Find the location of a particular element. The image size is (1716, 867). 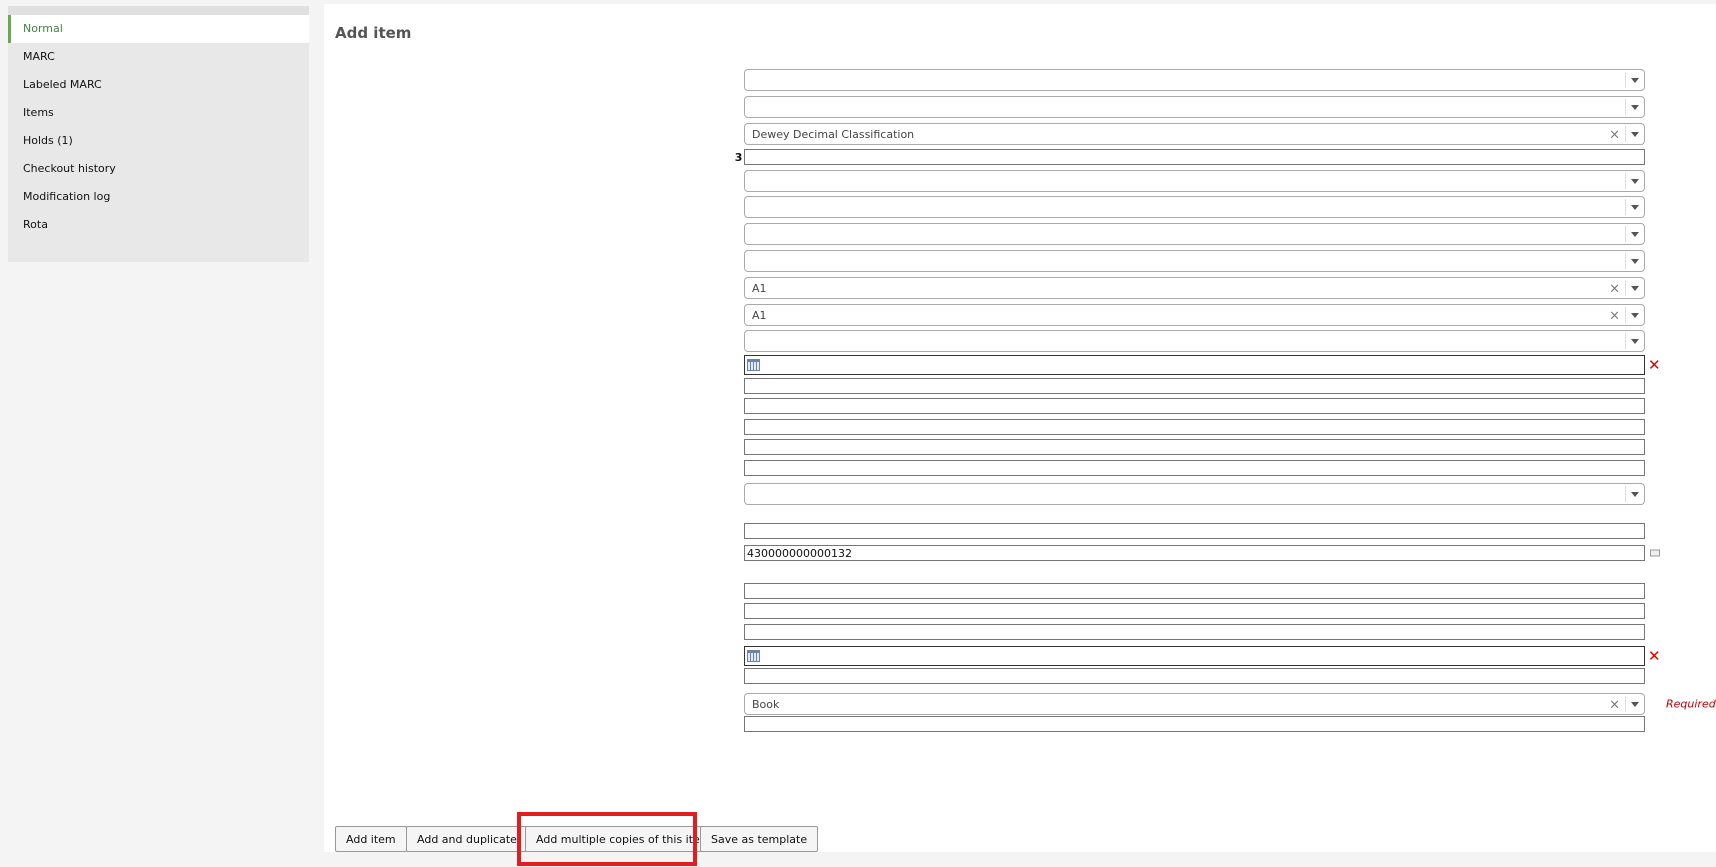

form-row-shelving-control-number: j - Shelving control number is located at coordinates (1020, 494).